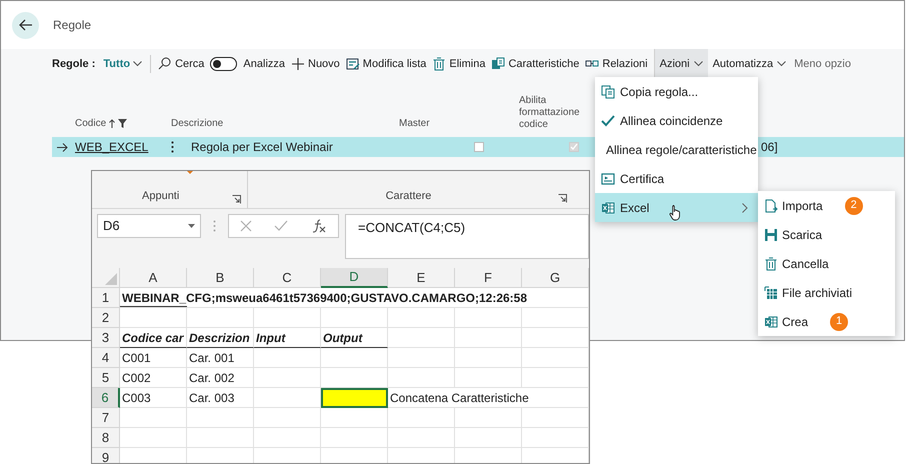  I want to click on spreadsheet-cell: WEBINAR_CFG;msweua6461t57369400;GUSTAVO.CAMARGO;12:26:58, so click(354, 298).